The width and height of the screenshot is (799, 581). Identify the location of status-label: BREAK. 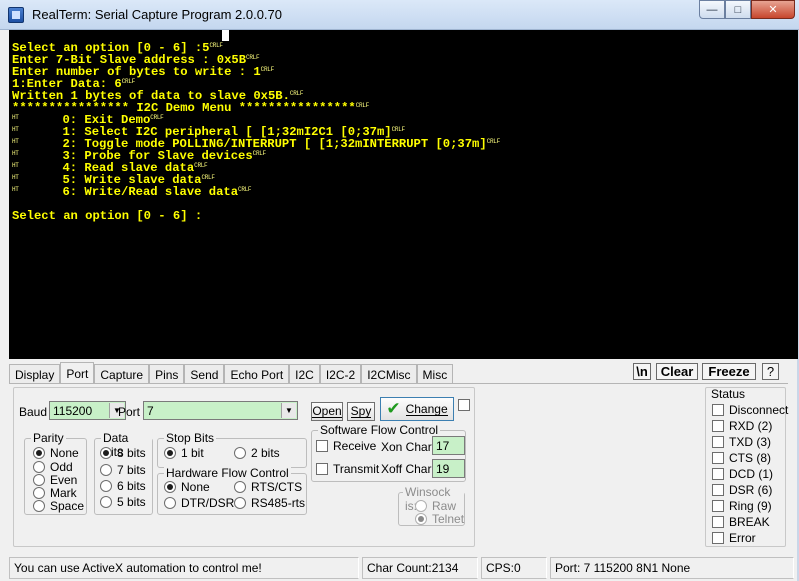
(749, 522).